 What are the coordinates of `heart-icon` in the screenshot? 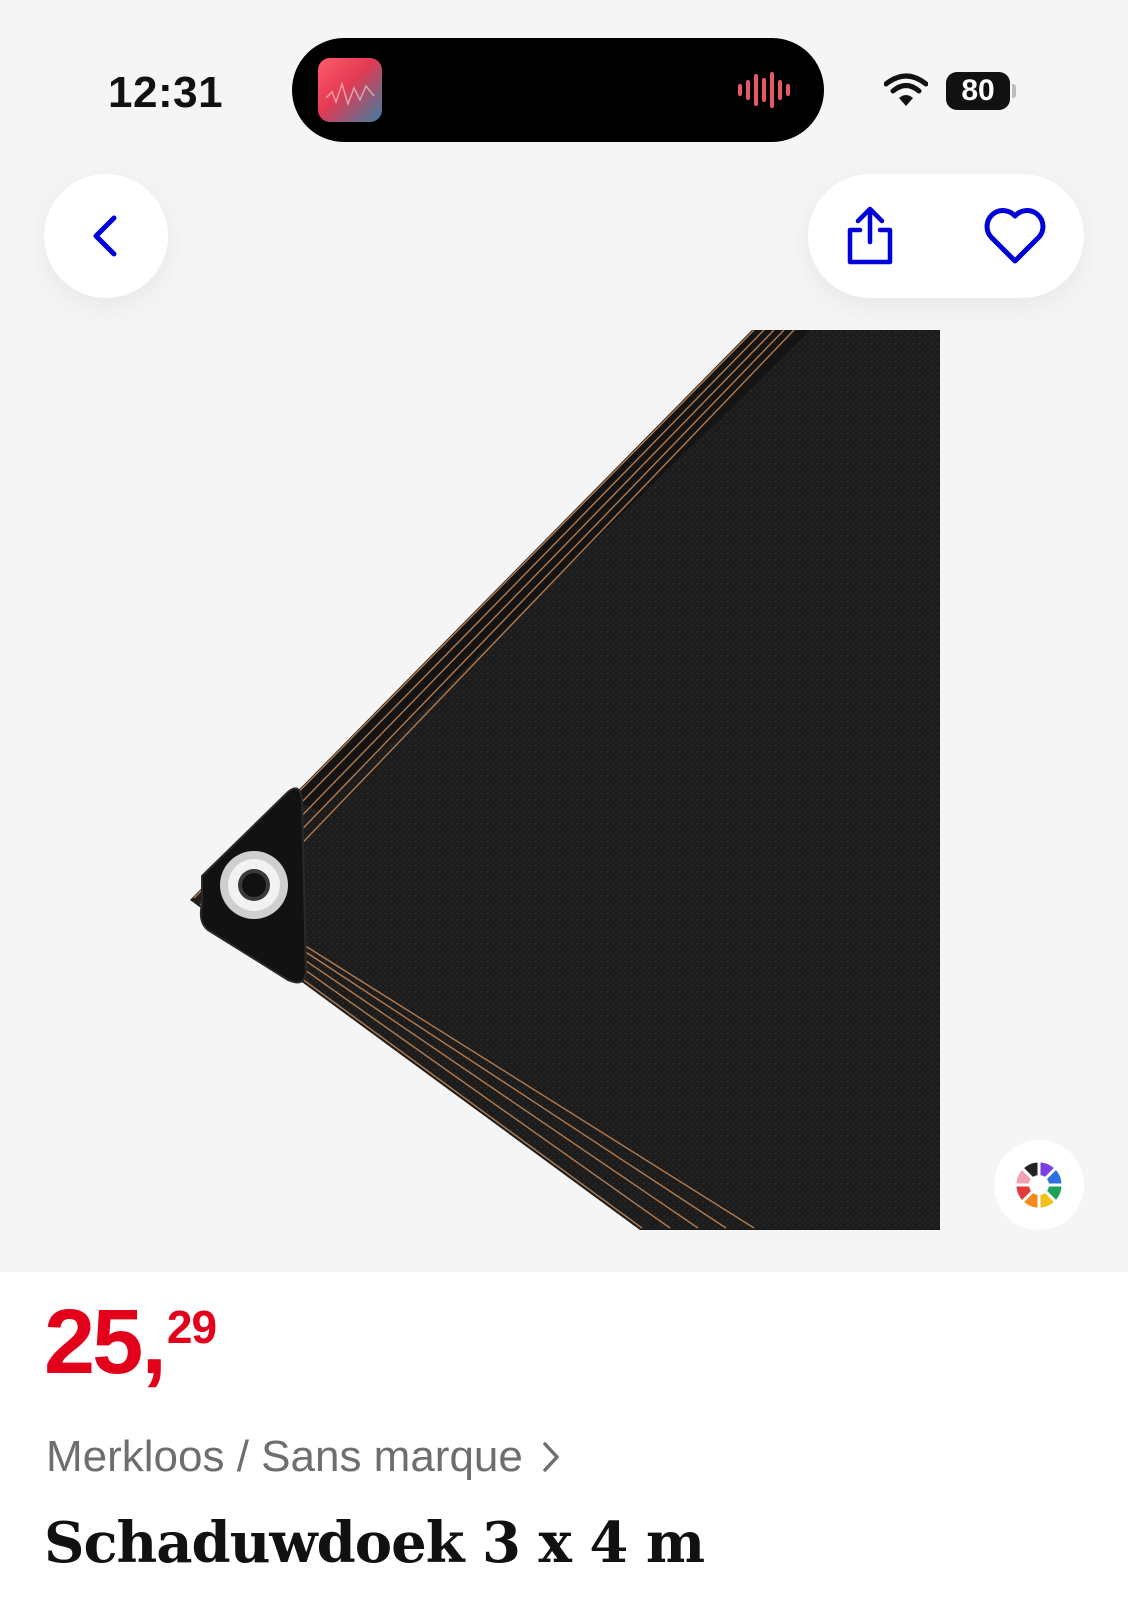 It's located at (1015, 236).